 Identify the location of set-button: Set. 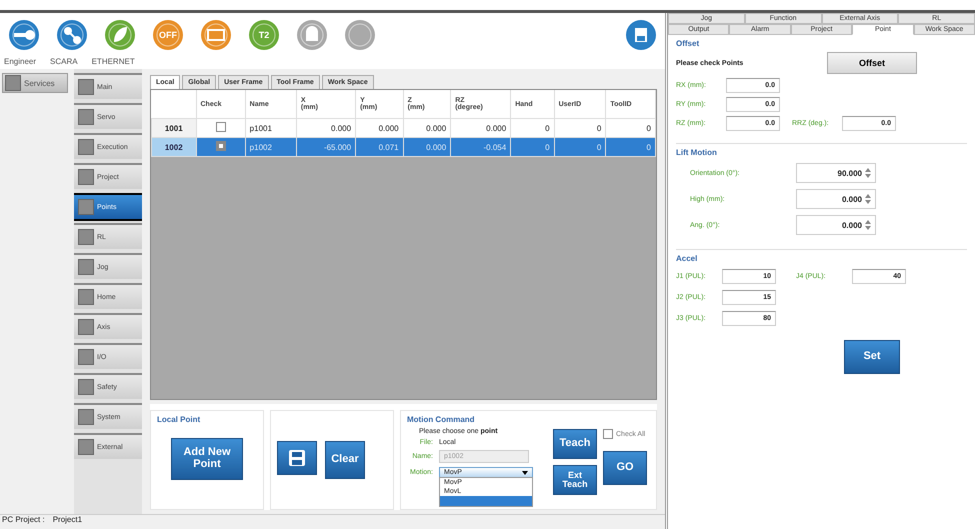
(872, 357).